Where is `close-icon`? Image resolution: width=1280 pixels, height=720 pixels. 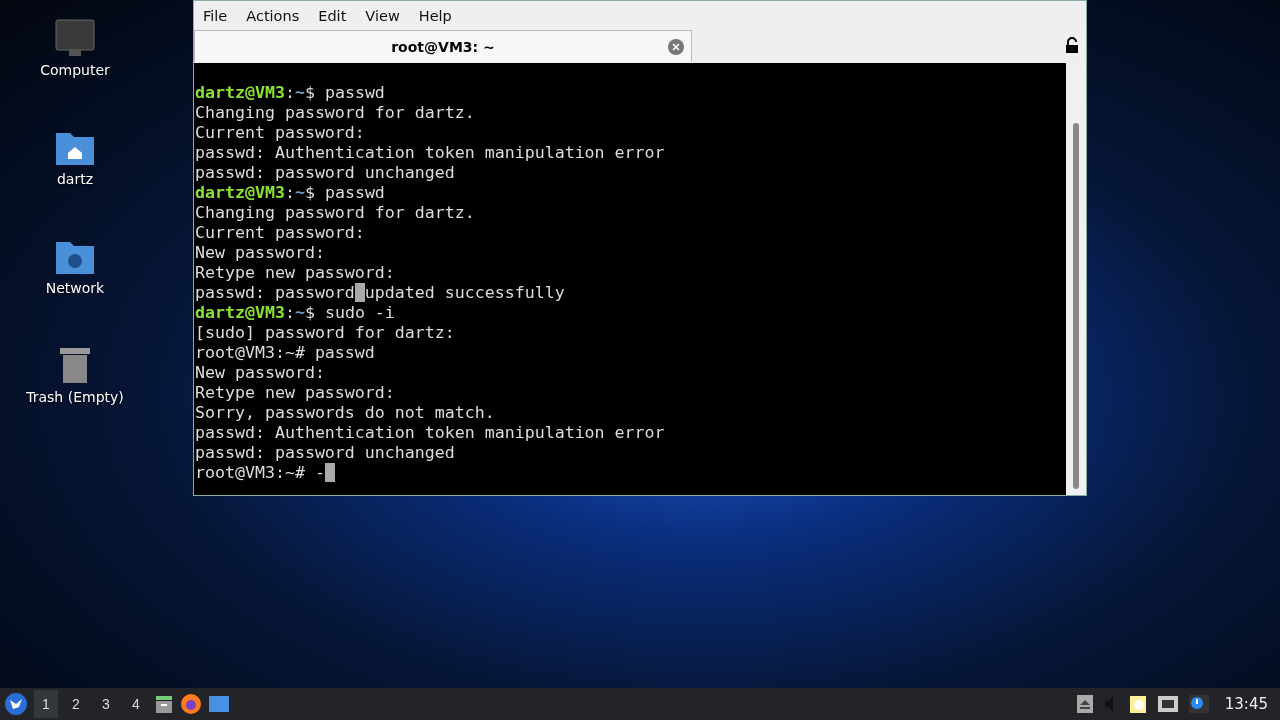 close-icon is located at coordinates (676, 46).